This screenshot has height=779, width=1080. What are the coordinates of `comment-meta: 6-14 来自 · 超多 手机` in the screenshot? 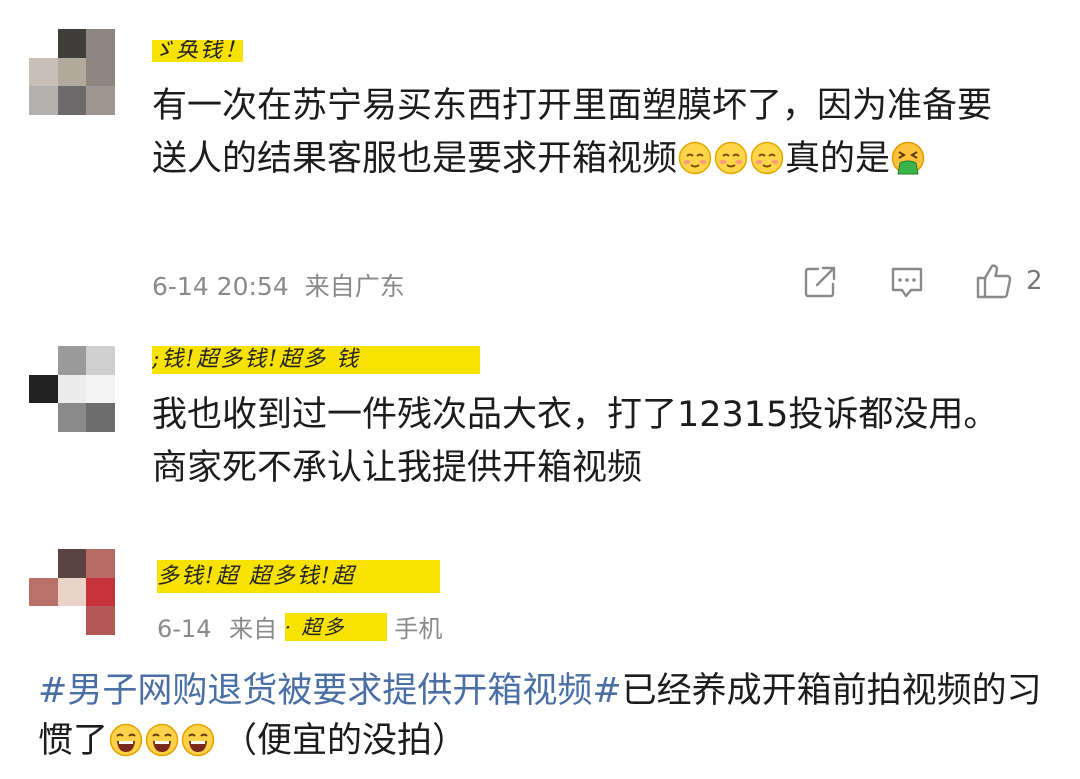 It's located at (299, 626).